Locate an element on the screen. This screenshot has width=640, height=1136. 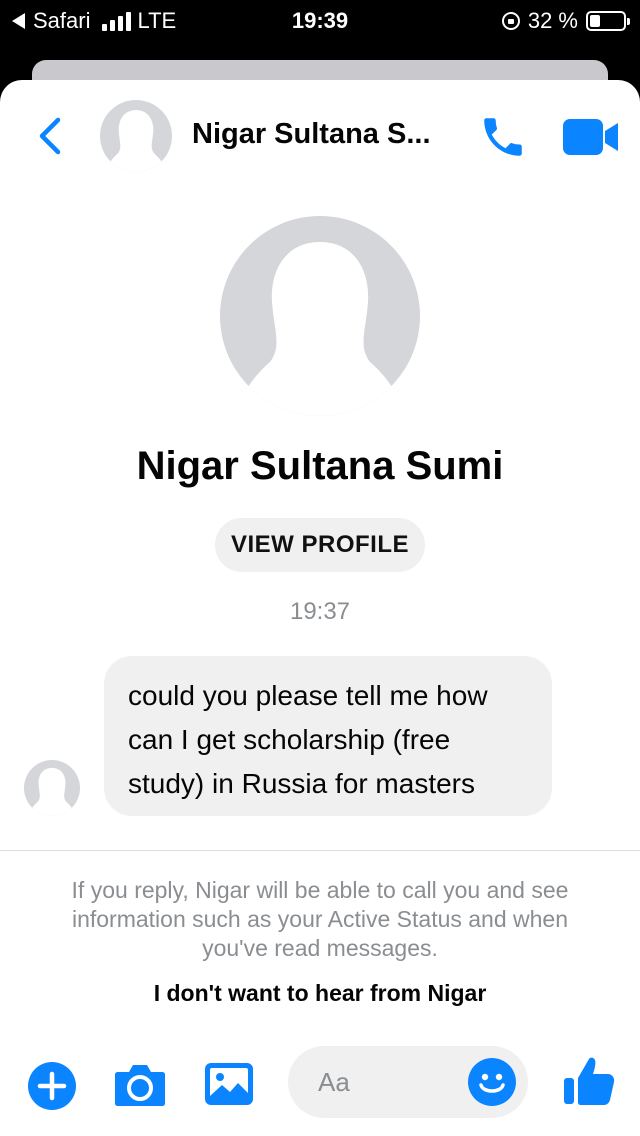
emoji-icon is located at coordinates (492, 1082).